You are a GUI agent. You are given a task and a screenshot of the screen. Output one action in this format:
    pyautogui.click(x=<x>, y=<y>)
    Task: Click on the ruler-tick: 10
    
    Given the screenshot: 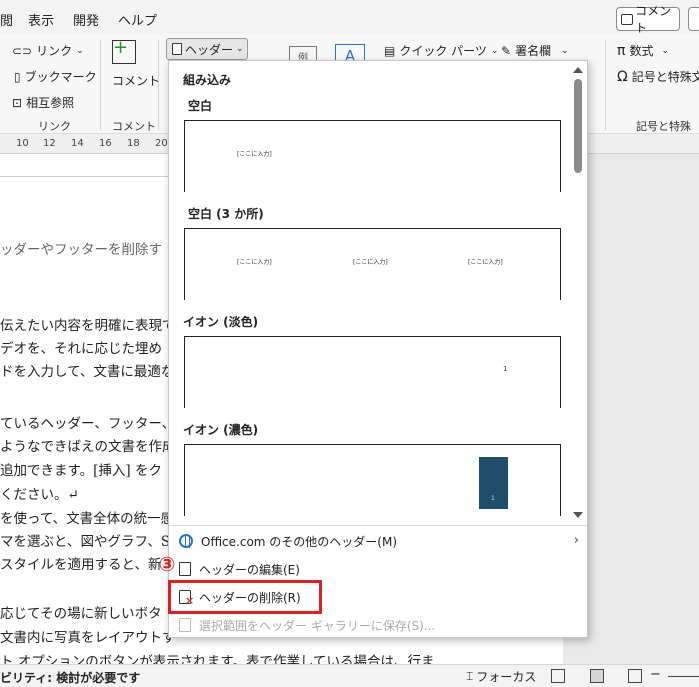 What is the action you would take?
    pyautogui.click(x=22, y=143)
    